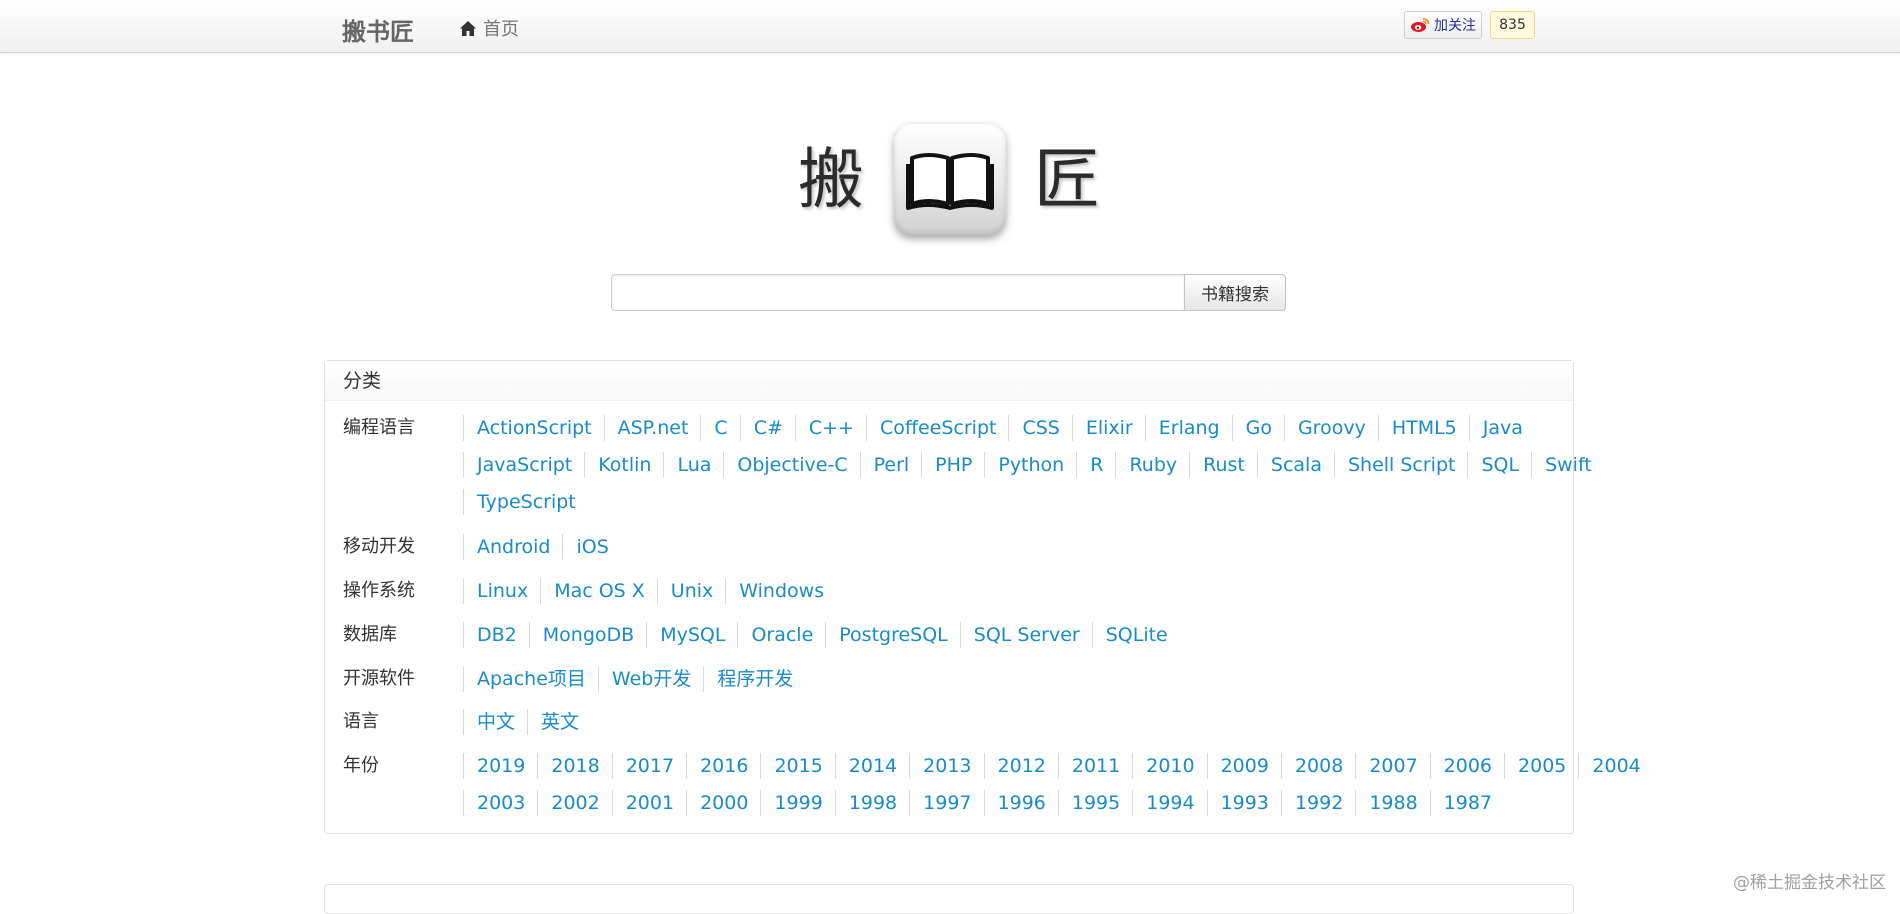 The width and height of the screenshot is (1900, 914). What do you see at coordinates (496, 634) in the screenshot?
I see `category-link: DB2` at bounding box center [496, 634].